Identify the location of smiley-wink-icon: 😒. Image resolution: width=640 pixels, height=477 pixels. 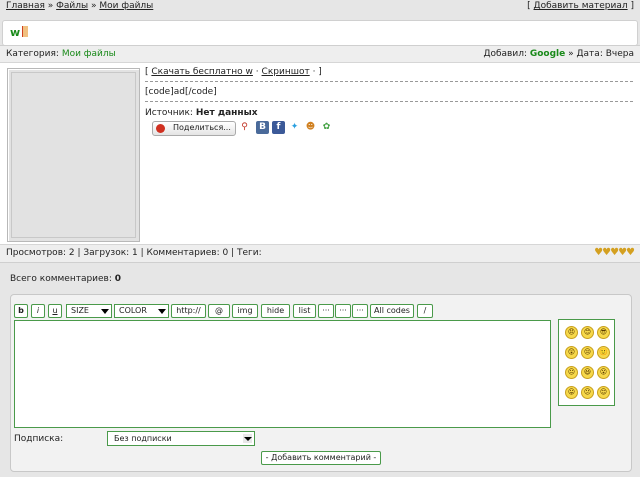
(587, 352).